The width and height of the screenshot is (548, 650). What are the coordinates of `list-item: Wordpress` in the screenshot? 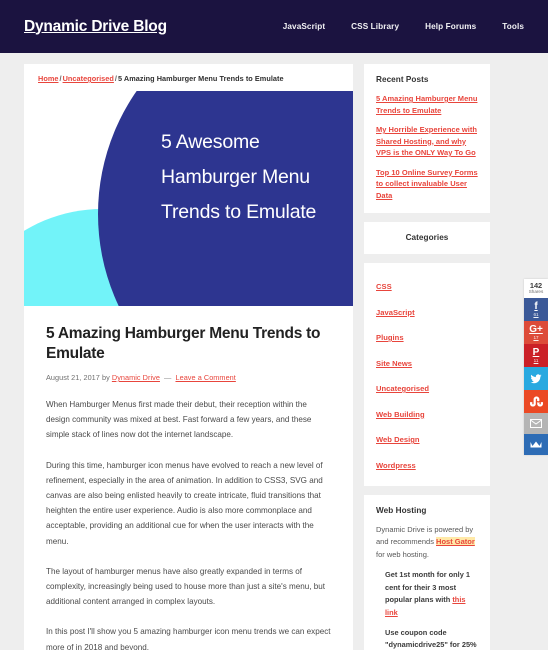 It's located at (427, 464).